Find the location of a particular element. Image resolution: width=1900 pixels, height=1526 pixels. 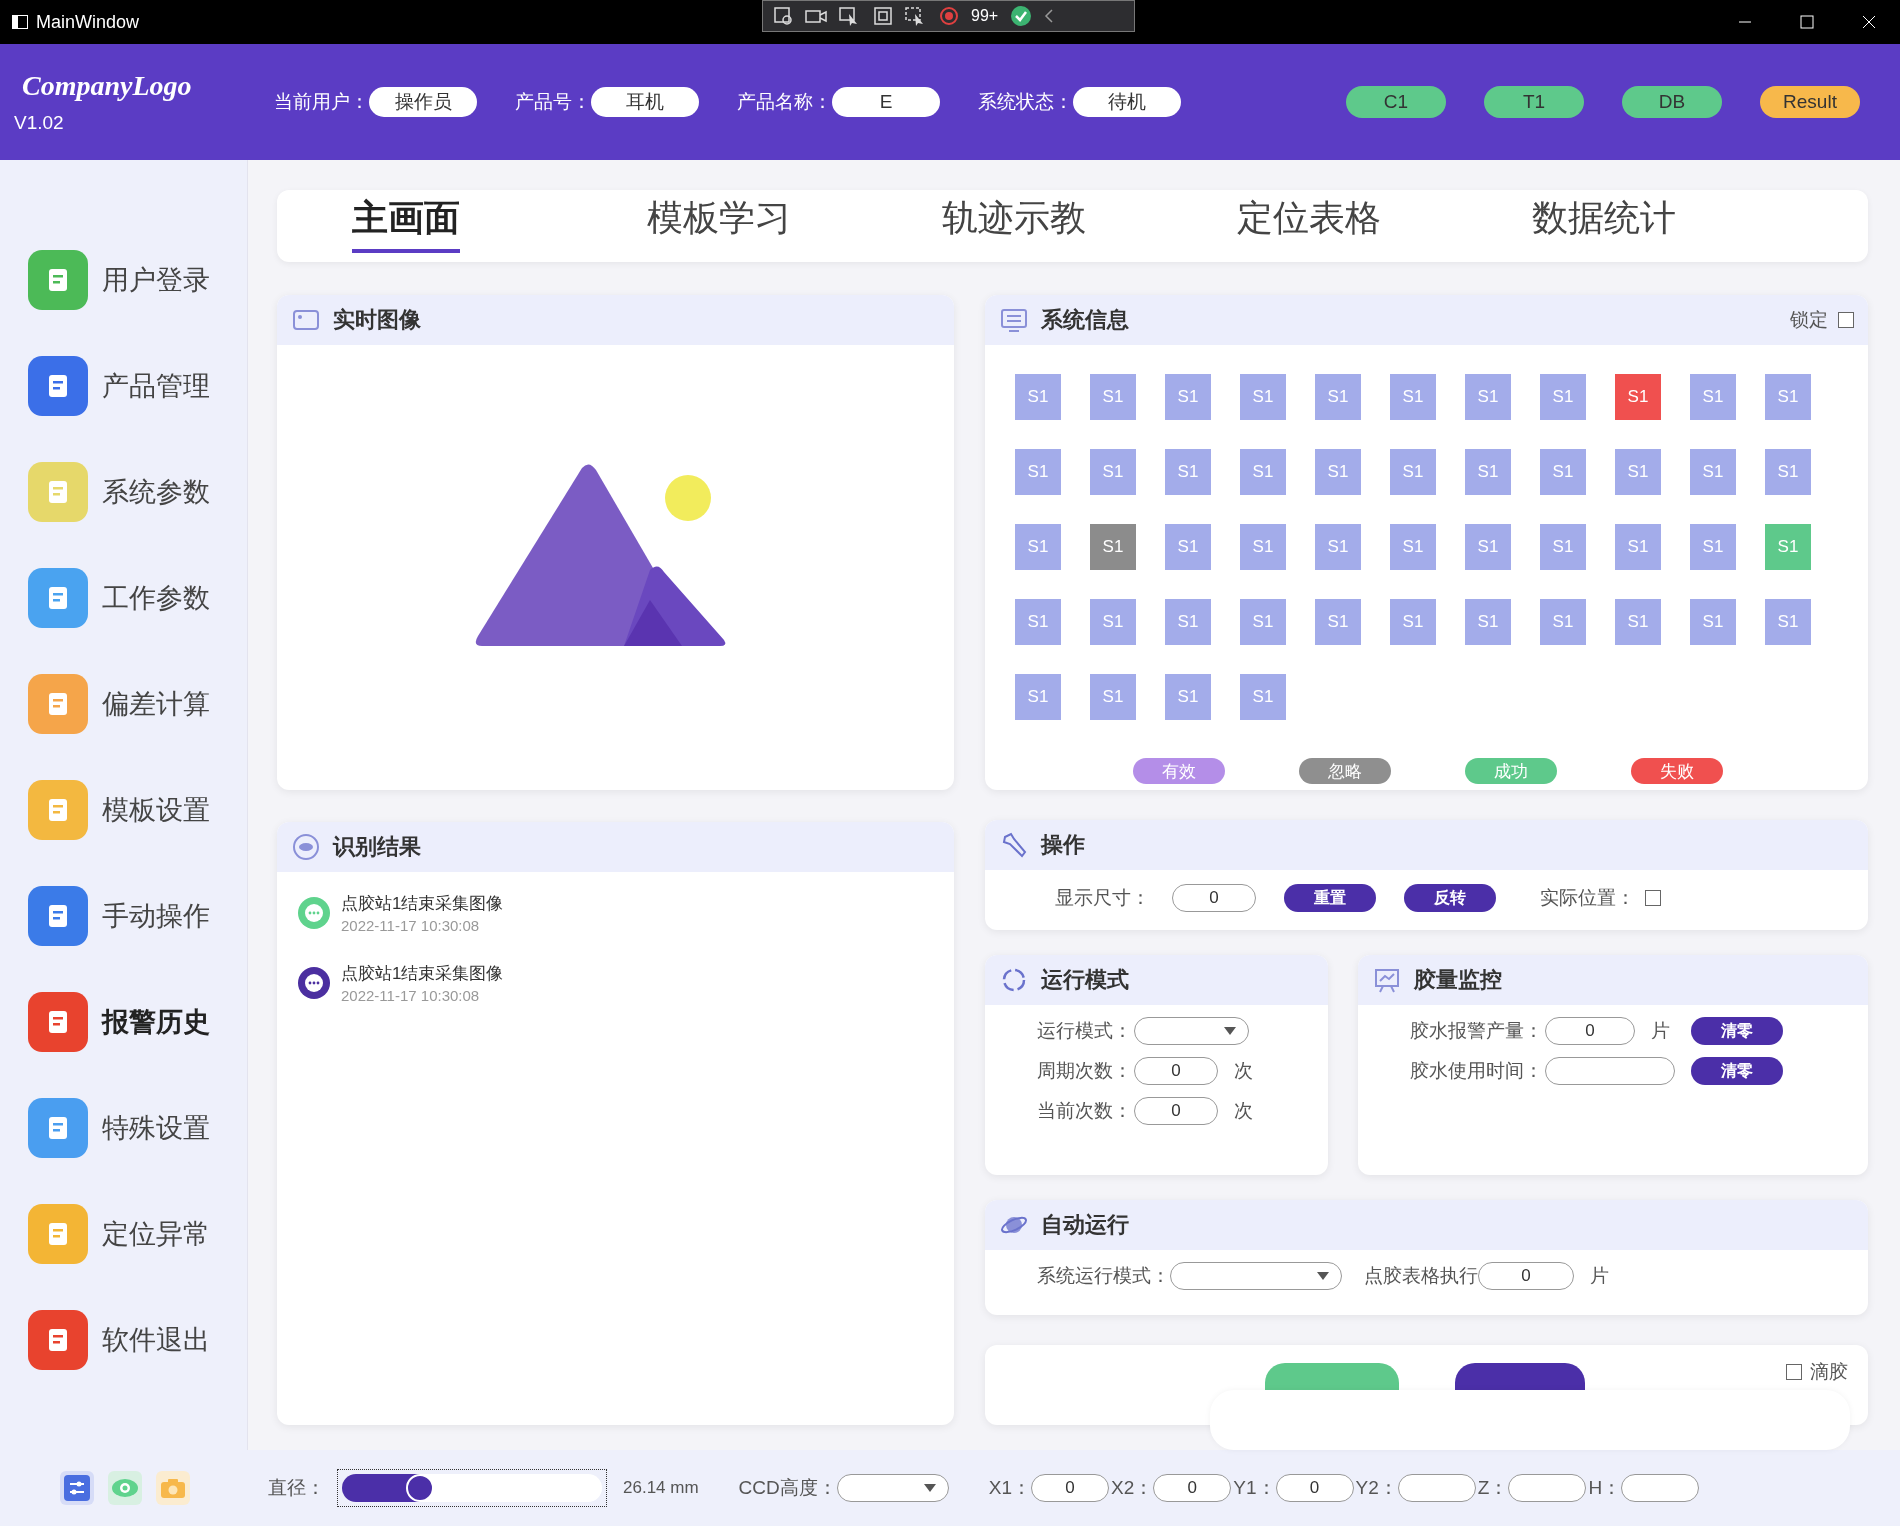

status-badge: C1 is located at coordinates (1396, 102).